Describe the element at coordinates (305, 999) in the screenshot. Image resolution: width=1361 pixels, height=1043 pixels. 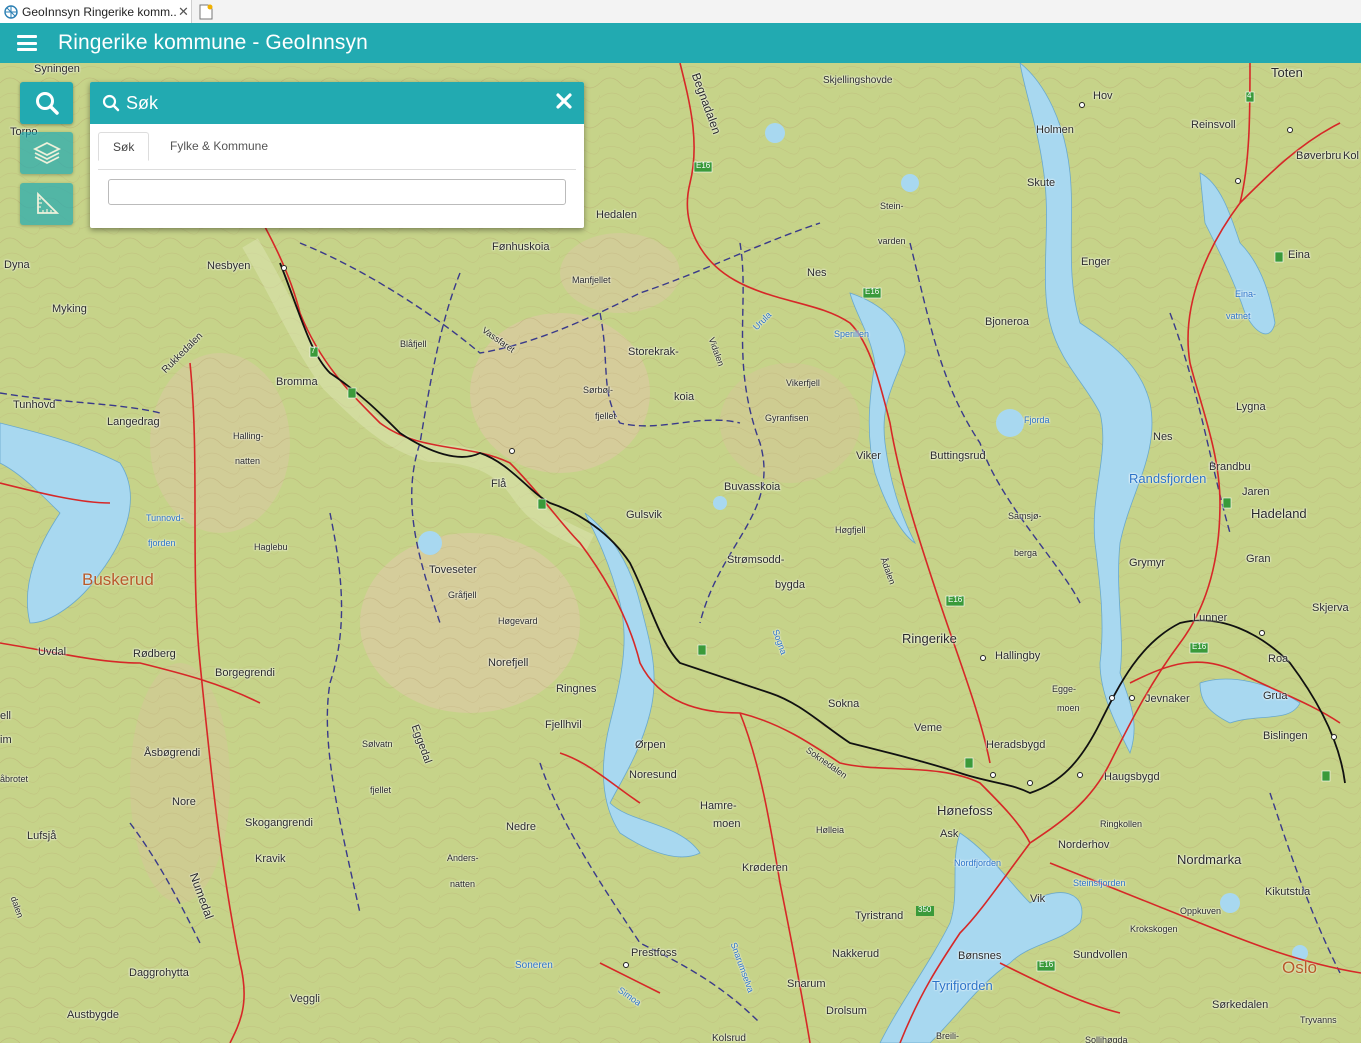
I see `map-label: Veggli` at that location.